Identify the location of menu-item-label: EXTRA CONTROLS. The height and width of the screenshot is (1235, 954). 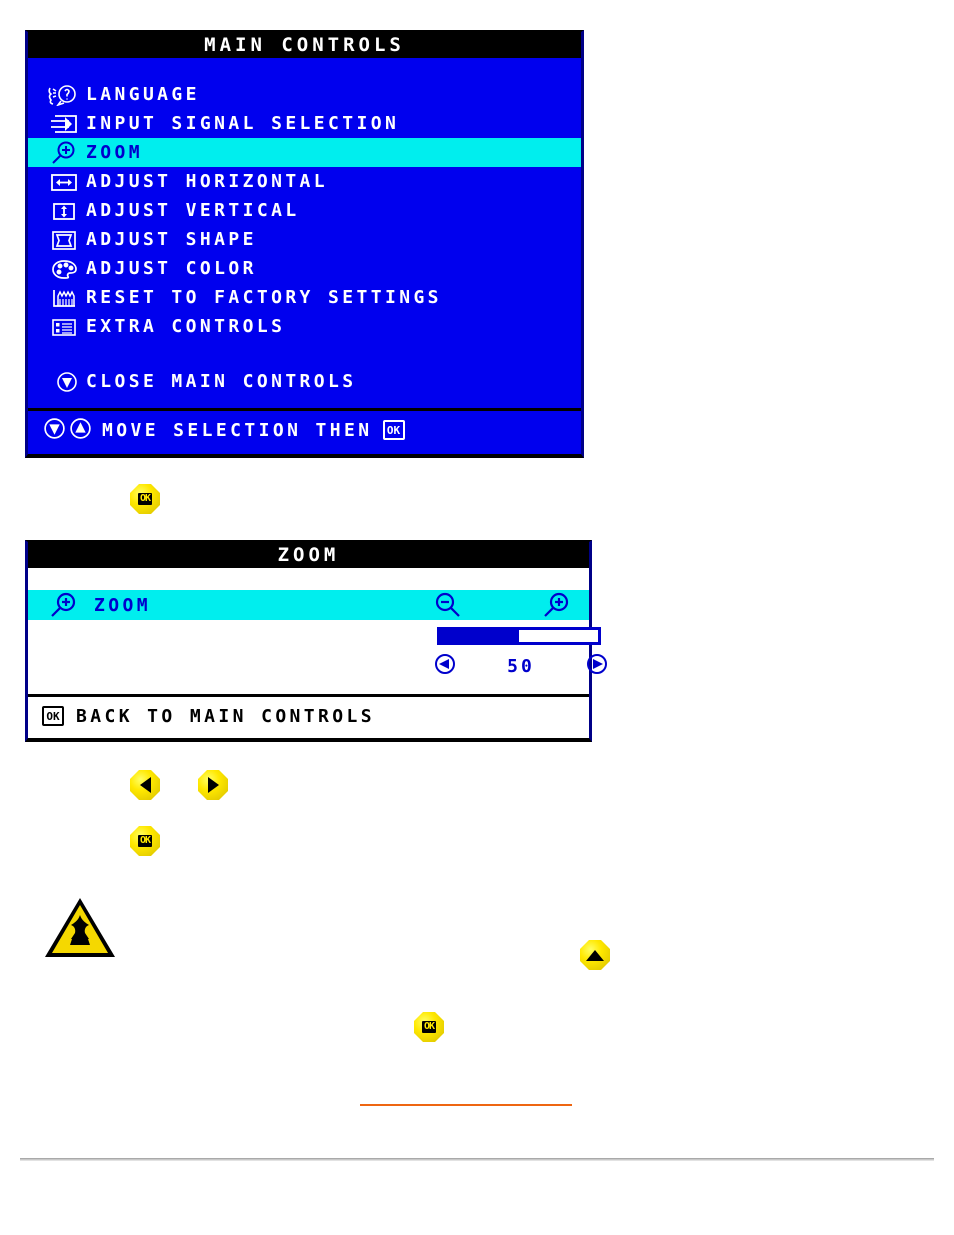
(186, 326).